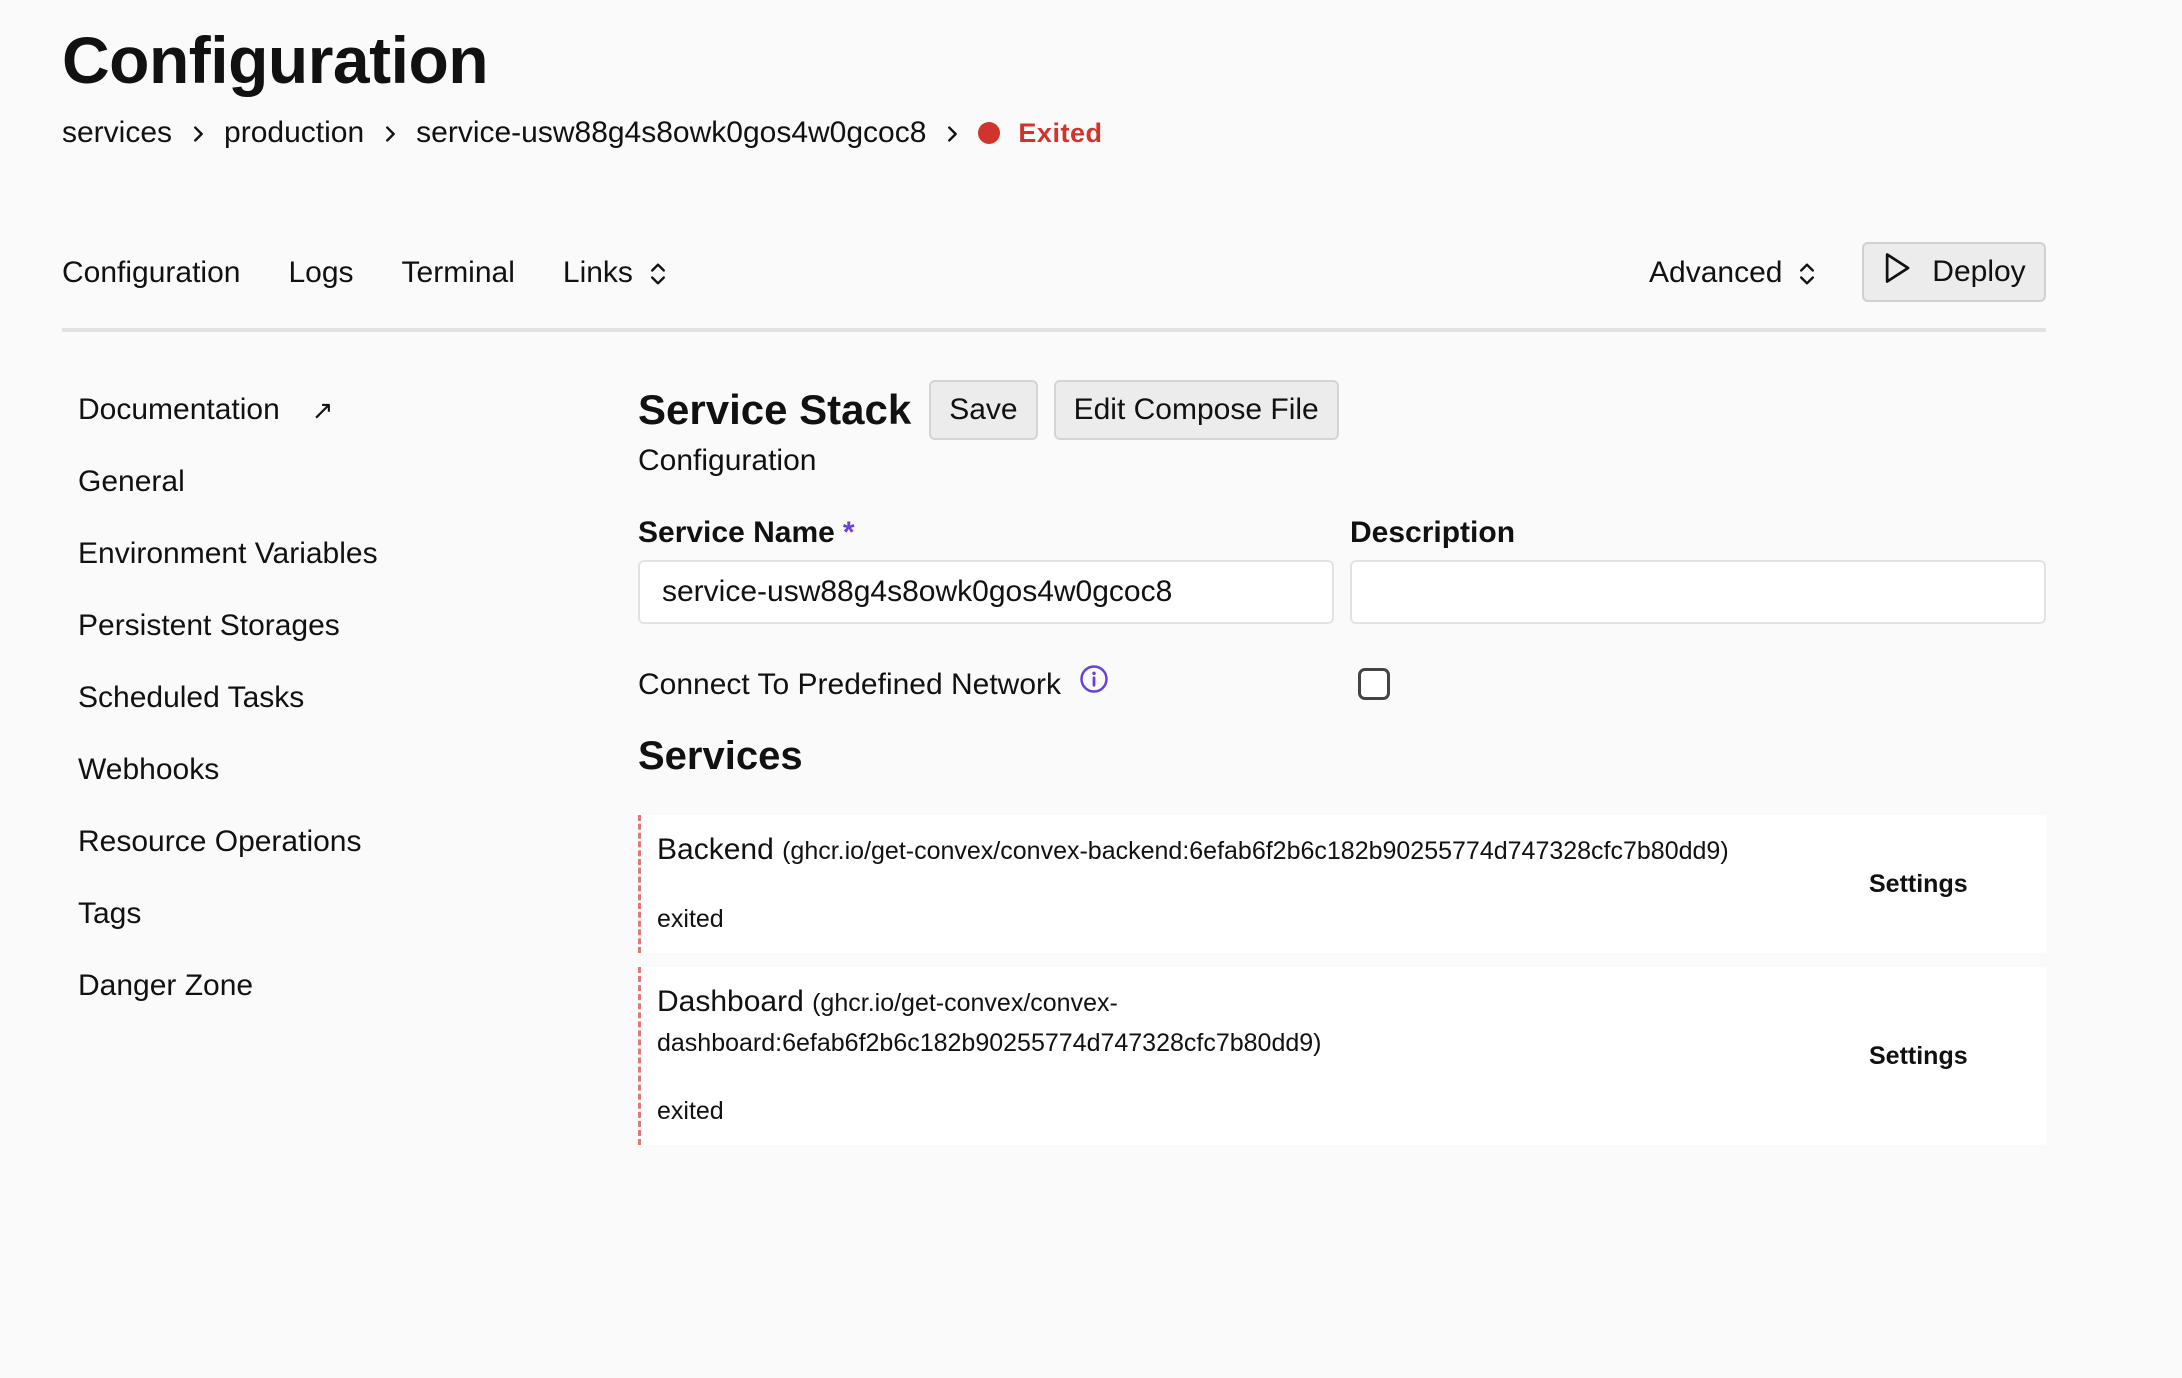 This screenshot has width=2182, height=1378. Describe the element at coordinates (597, 272) in the screenshot. I see `tab-links-label: Links` at that location.